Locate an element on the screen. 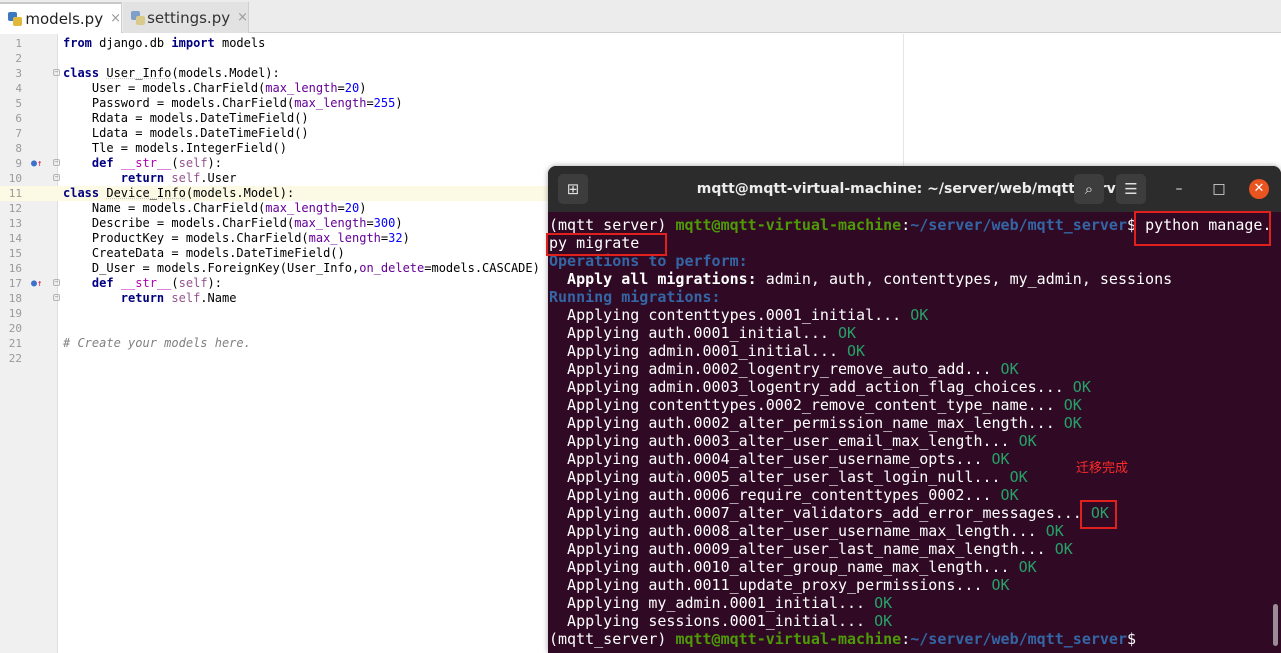  migration-line: Applying auth.0001_initial... OK is located at coordinates (702, 333).